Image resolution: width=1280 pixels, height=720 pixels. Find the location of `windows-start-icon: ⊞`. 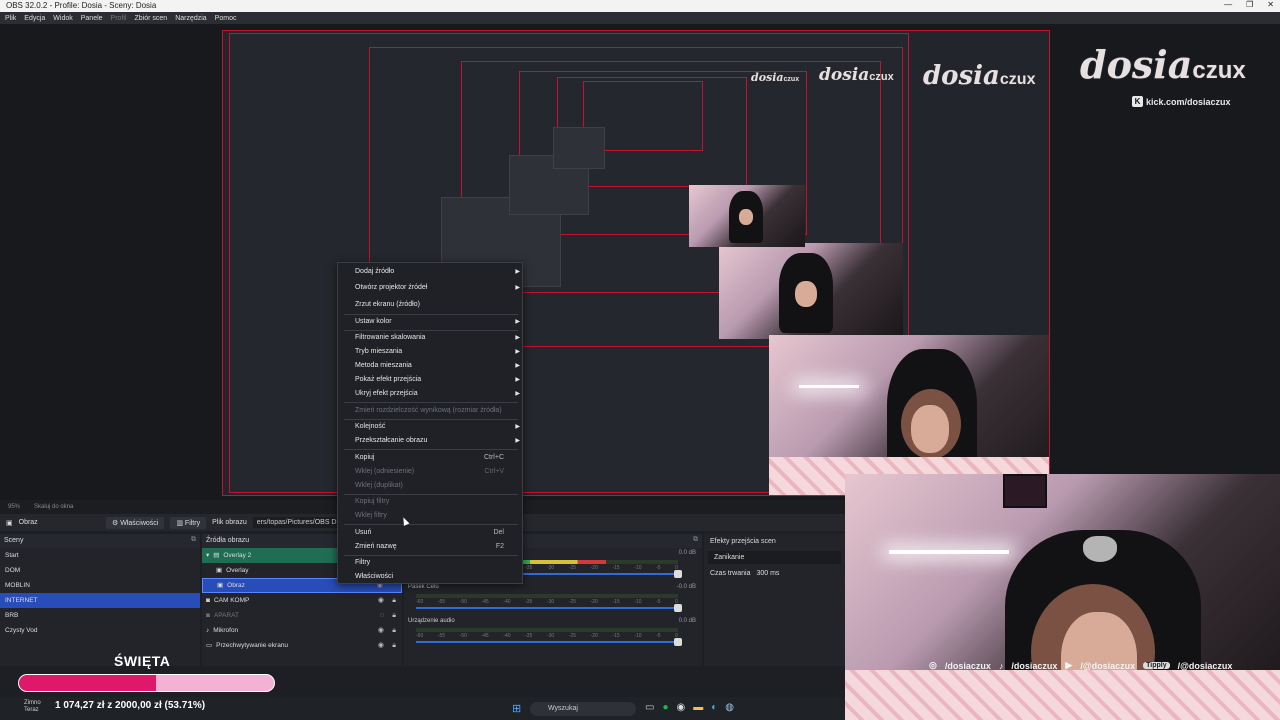

windows-start-icon: ⊞ is located at coordinates (516, 708).